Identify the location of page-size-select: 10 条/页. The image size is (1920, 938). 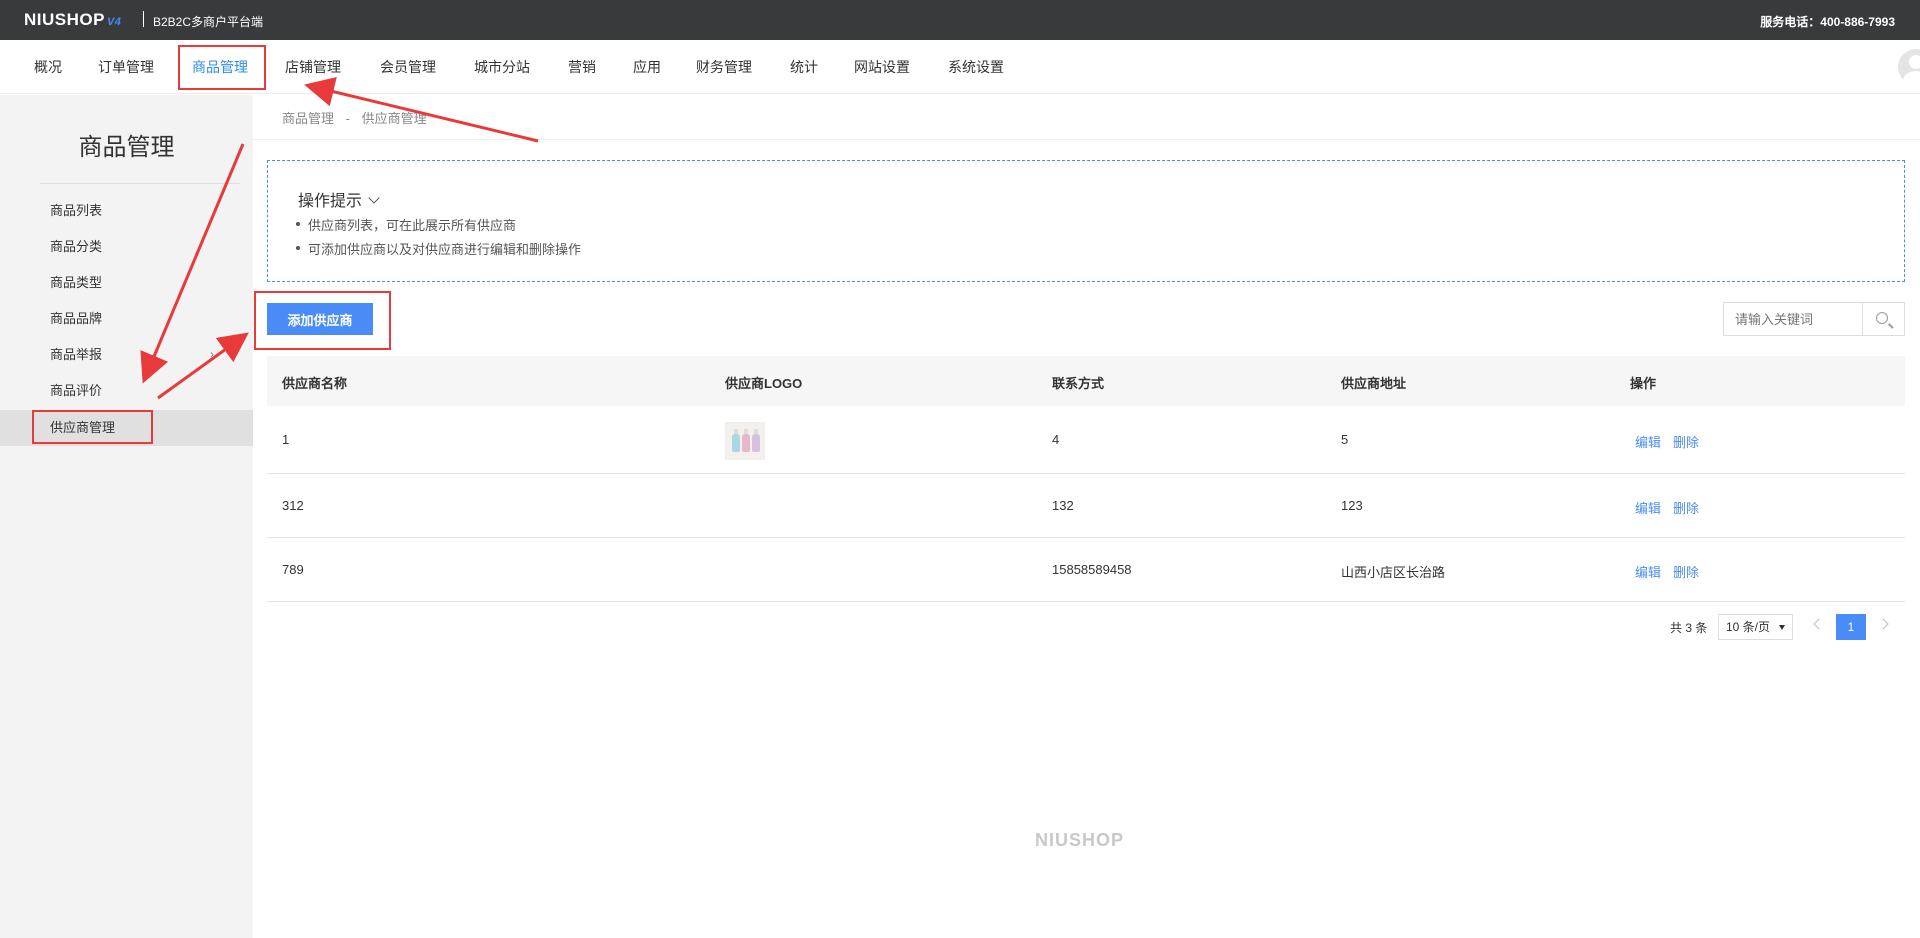
(1755, 627).